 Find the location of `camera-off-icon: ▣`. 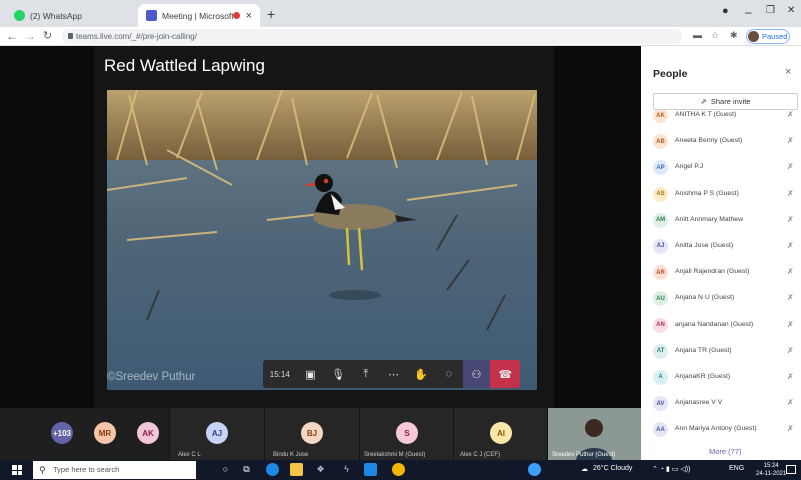

camera-off-icon: ▣ is located at coordinates (311, 374).